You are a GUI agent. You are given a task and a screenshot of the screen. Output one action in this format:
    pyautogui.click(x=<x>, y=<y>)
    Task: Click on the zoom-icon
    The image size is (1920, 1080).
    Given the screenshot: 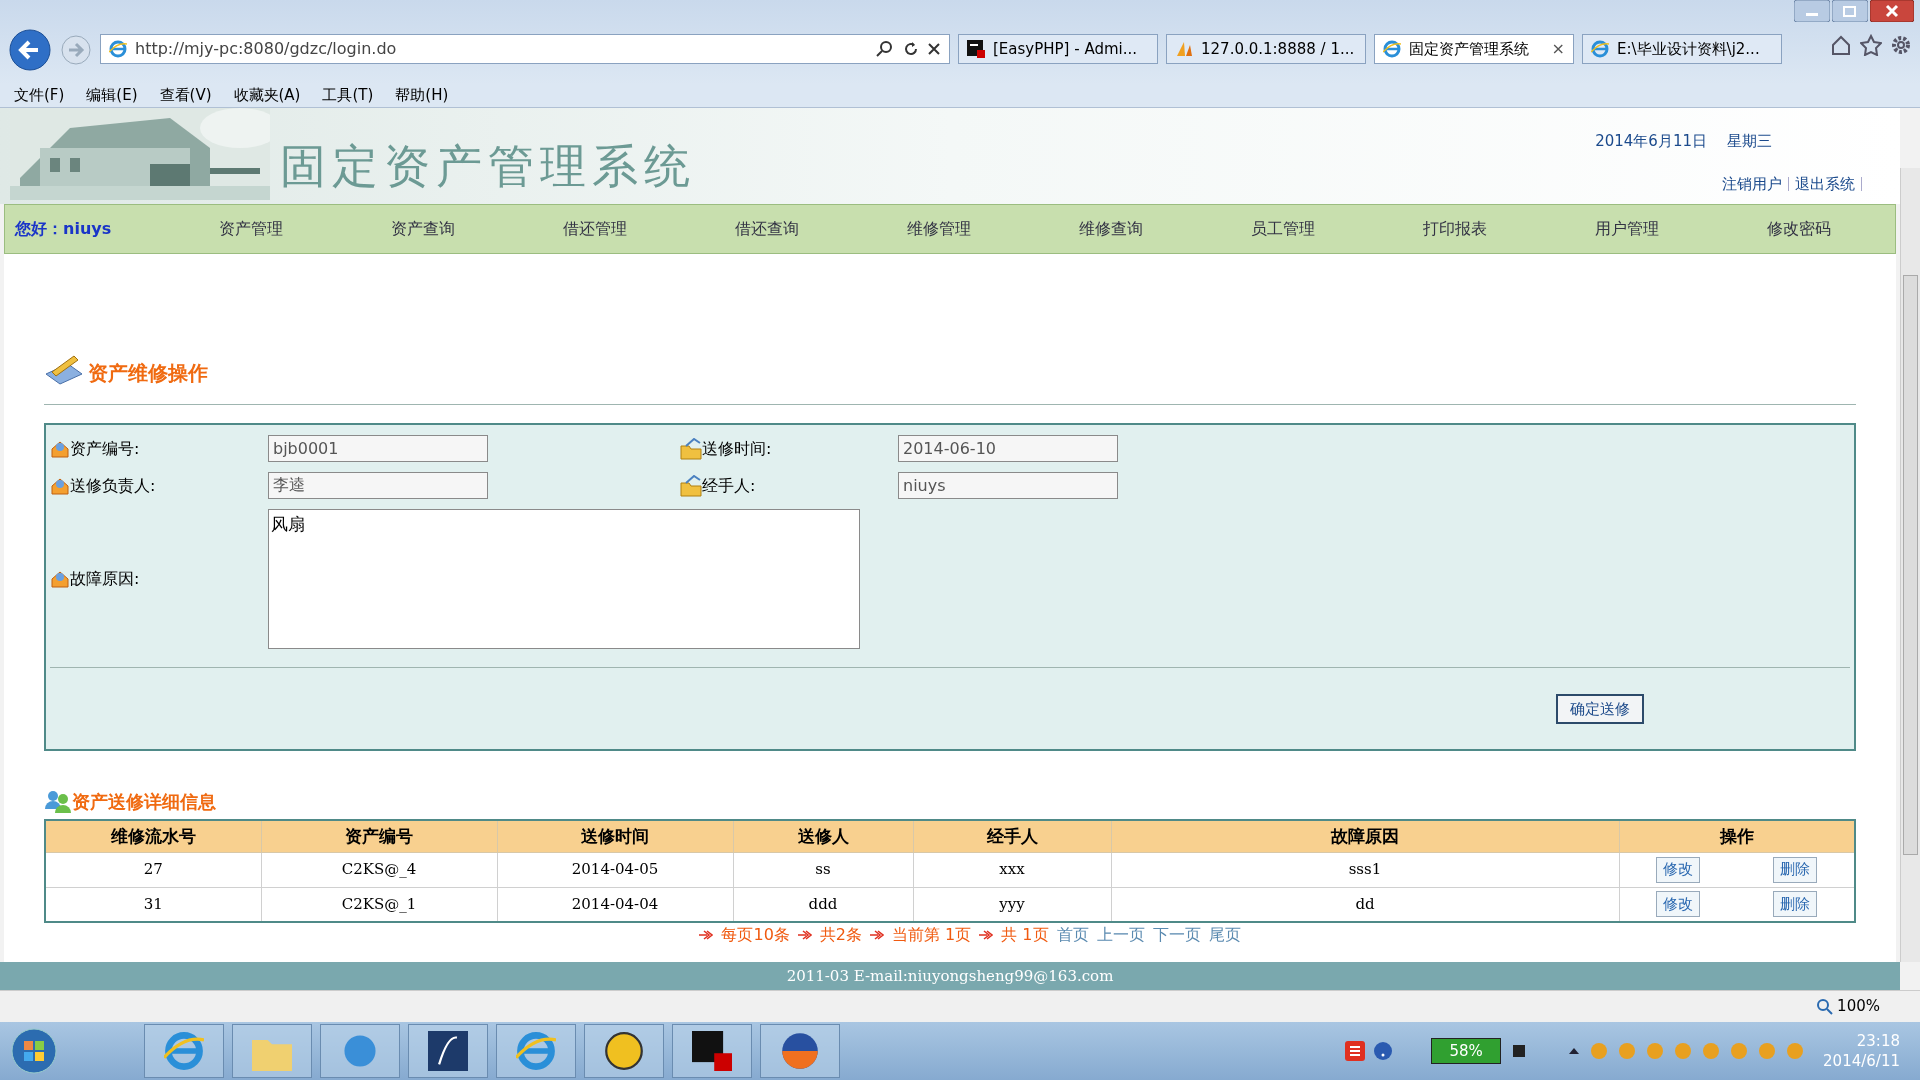 What is the action you would take?
    pyautogui.click(x=1825, y=1006)
    